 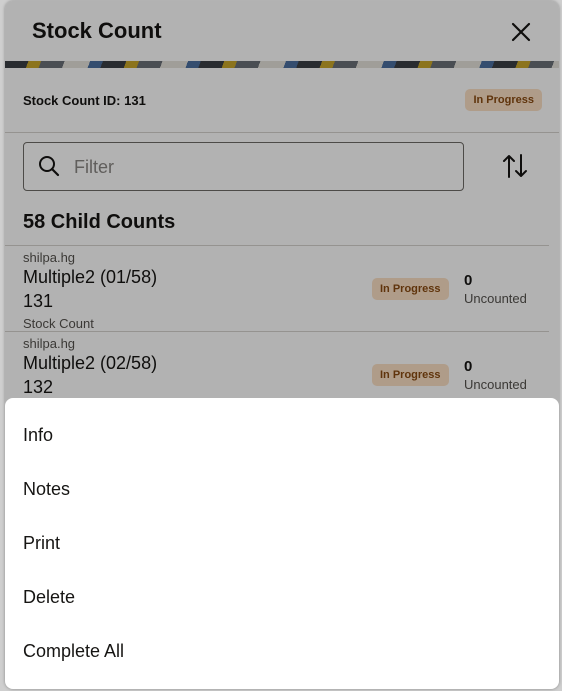 What do you see at coordinates (46, 489) in the screenshot?
I see `menu-item-notes: Notes` at bounding box center [46, 489].